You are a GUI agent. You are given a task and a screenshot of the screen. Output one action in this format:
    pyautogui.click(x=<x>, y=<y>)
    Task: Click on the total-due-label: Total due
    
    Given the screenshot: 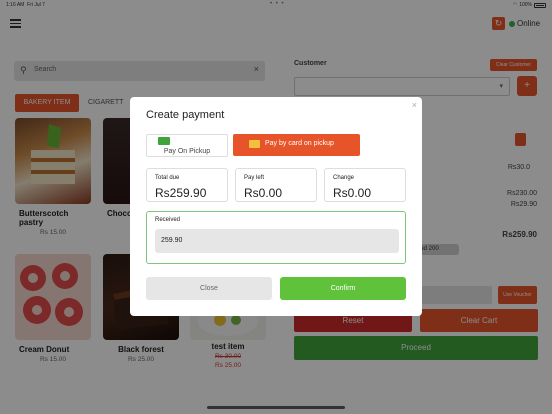 What is the action you would take?
    pyautogui.click(x=167, y=178)
    